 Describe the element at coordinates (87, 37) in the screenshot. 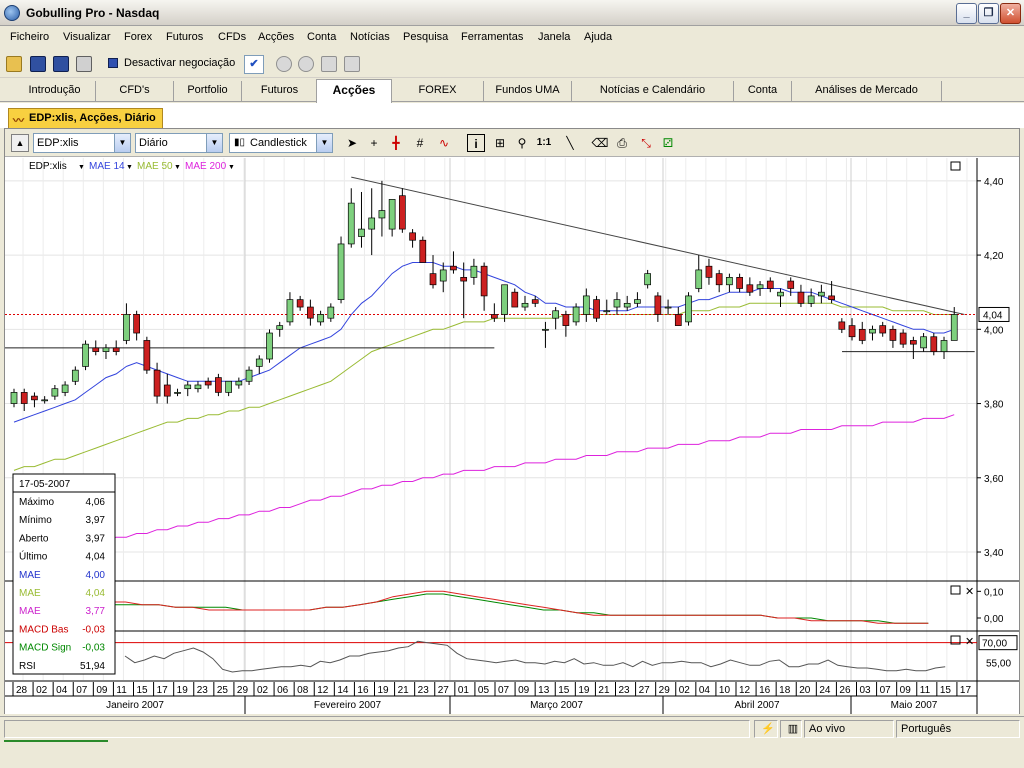

I see `menu-visualizar: Visualizar` at that location.